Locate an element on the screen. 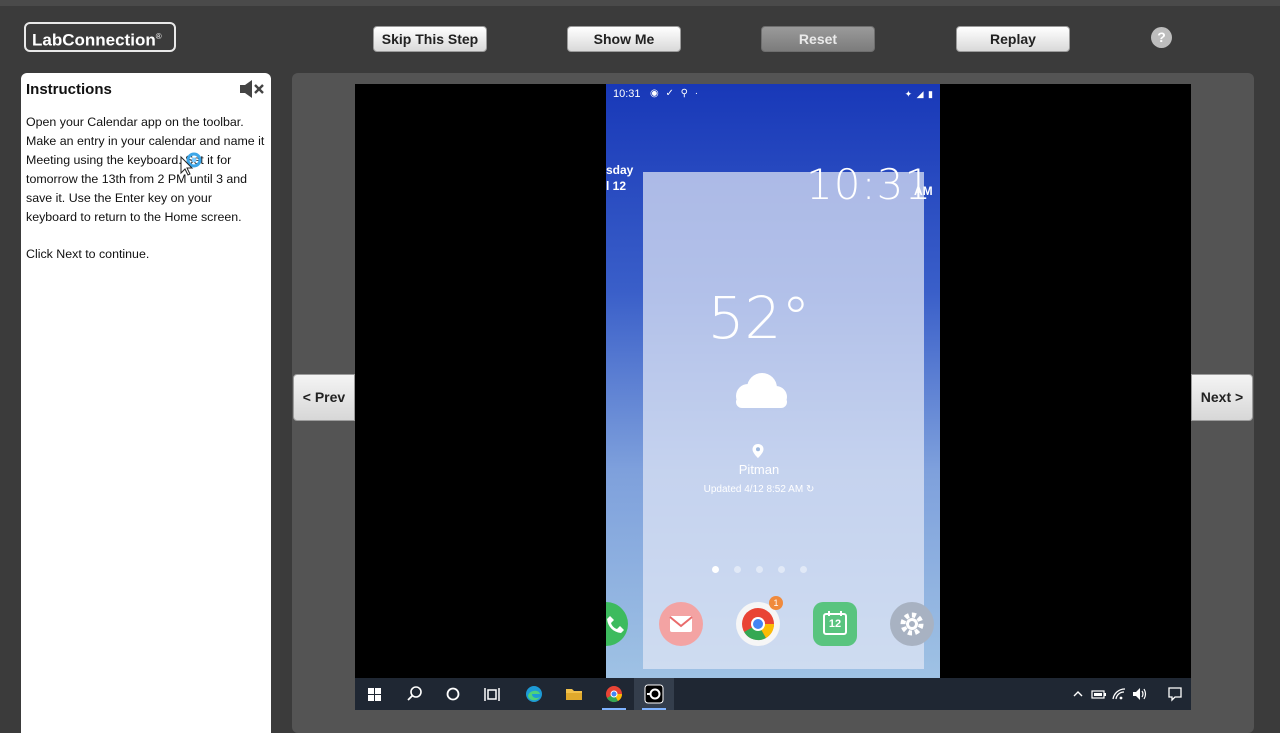  cloud-icon is located at coordinates (761, 390).